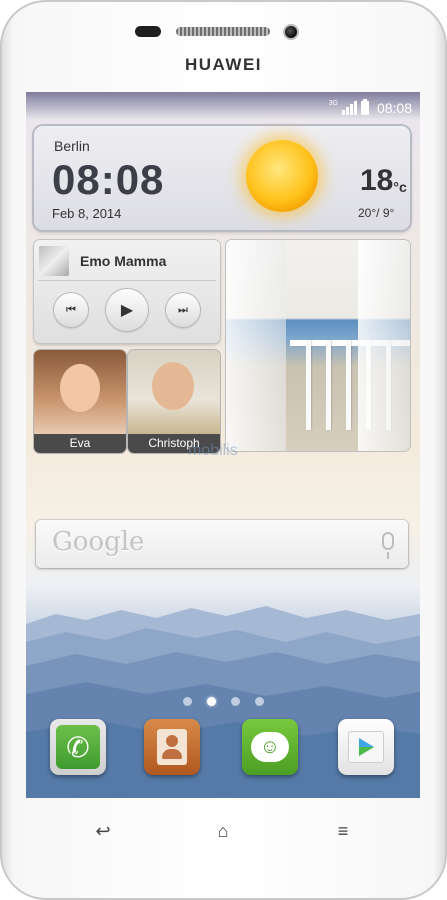 The image size is (447, 900). Describe the element at coordinates (383, 180) in the screenshot. I see `current-temperature: 18°c` at that location.